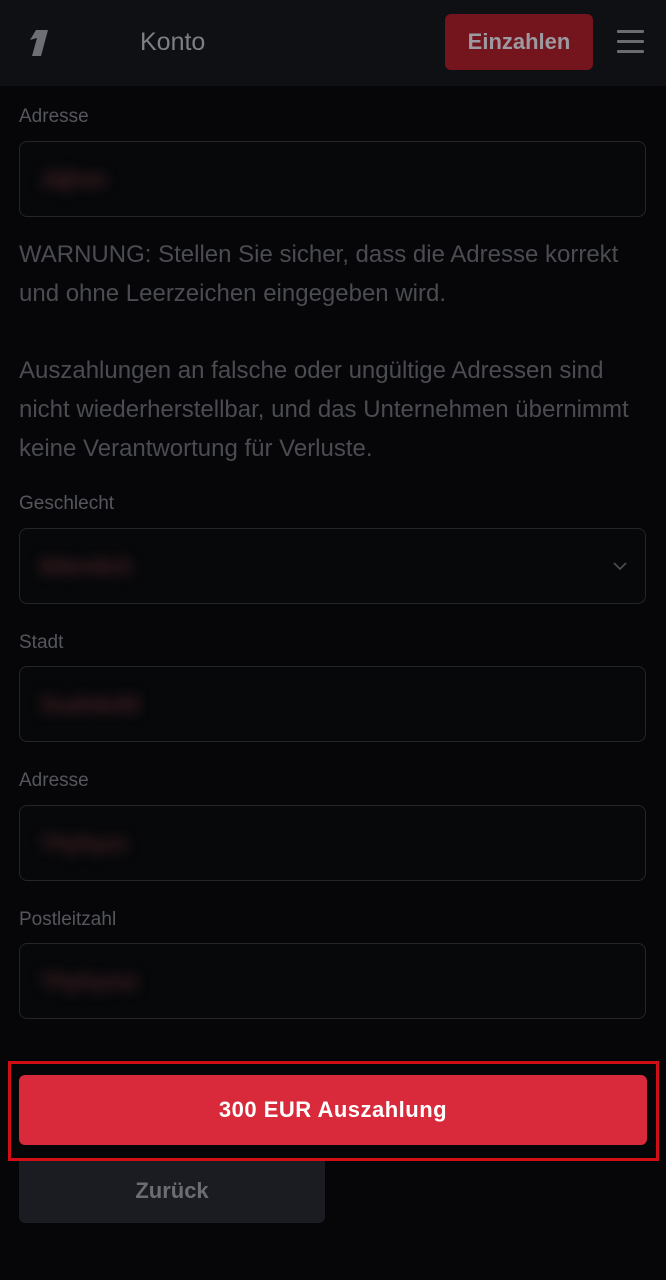 Image resolution: width=666 pixels, height=1280 pixels. I want to click on city-input: Suahdufd, so click(332, 704).